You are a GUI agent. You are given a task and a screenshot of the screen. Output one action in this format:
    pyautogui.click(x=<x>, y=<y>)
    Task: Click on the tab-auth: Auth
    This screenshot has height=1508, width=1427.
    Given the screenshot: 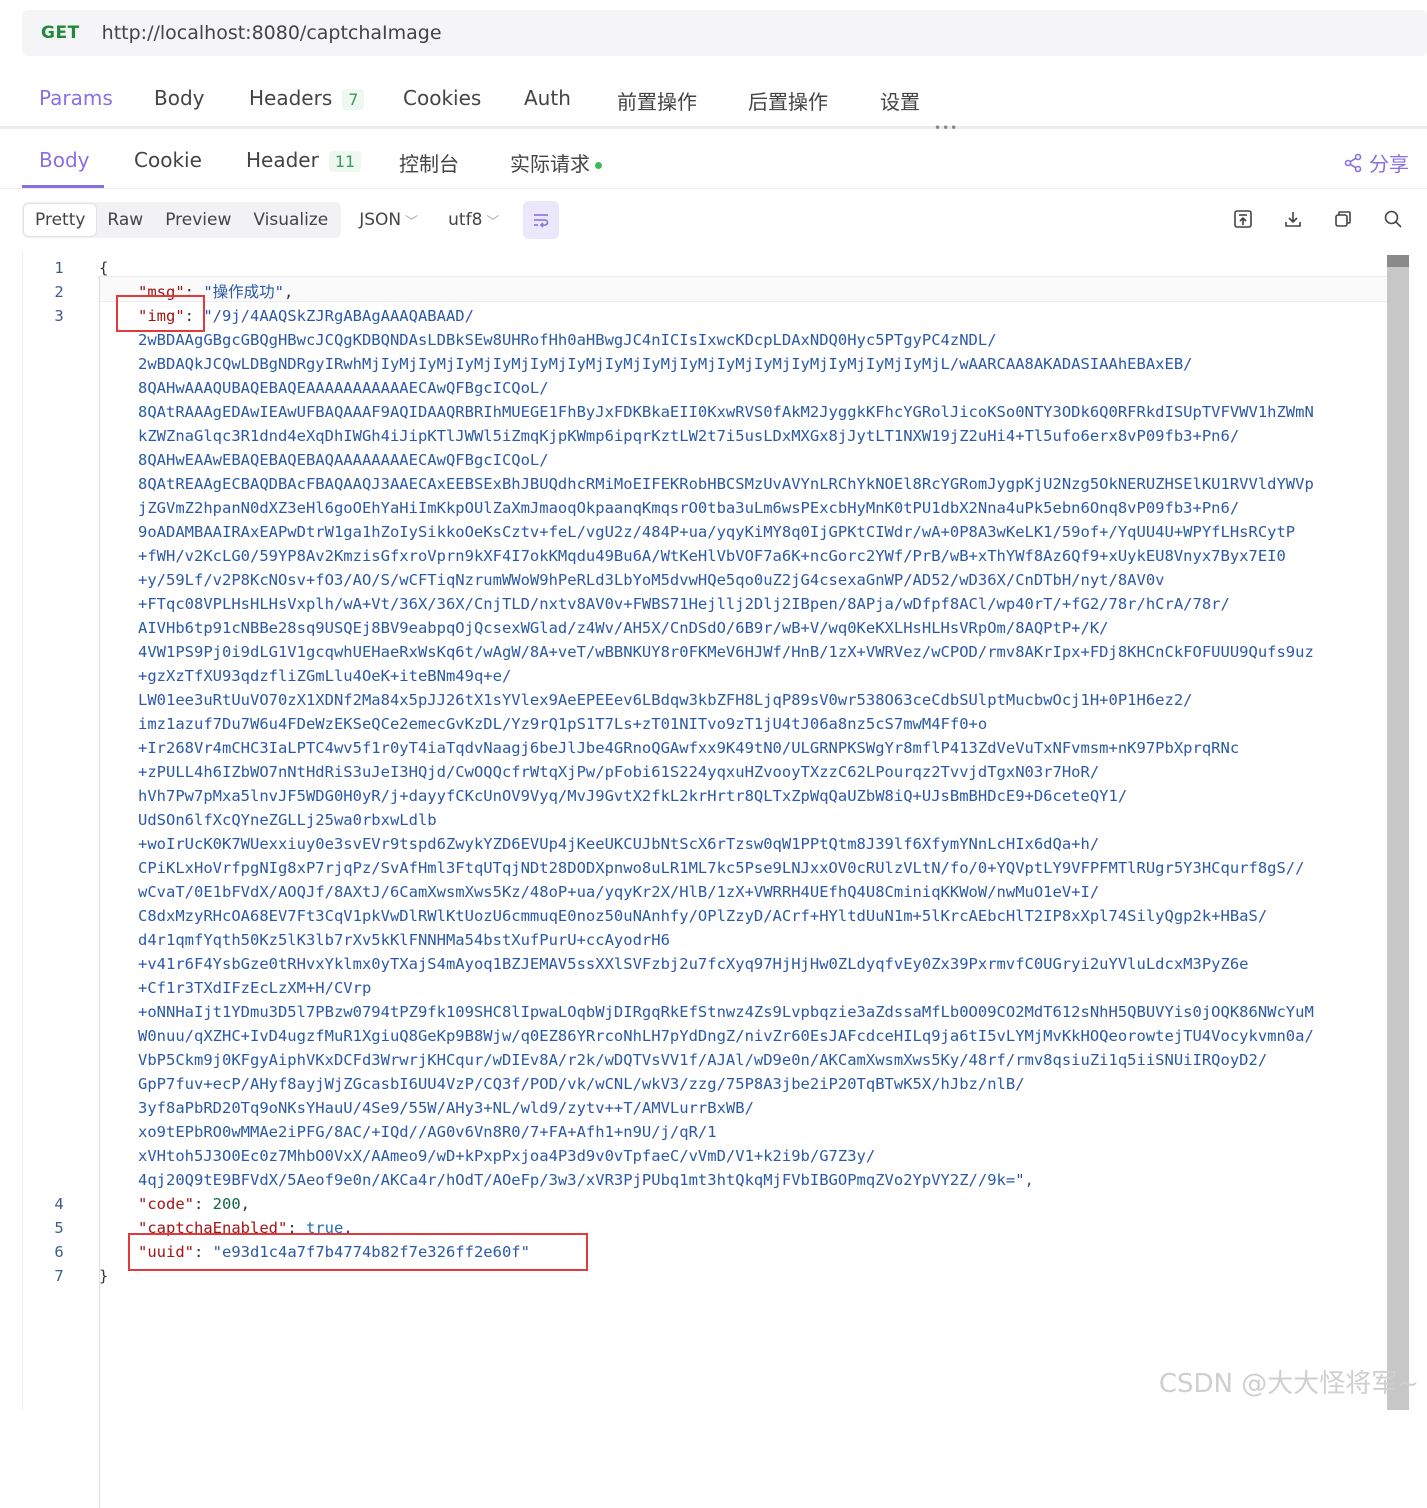 What is the action you would take?
    pyautogui.click(x=547, y=98)
    